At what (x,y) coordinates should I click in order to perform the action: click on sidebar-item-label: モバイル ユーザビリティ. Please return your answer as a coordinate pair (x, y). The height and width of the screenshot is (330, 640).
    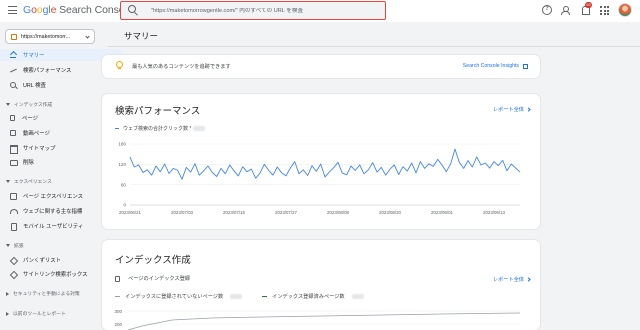
    Looking at the image, I should click on (53, 227).